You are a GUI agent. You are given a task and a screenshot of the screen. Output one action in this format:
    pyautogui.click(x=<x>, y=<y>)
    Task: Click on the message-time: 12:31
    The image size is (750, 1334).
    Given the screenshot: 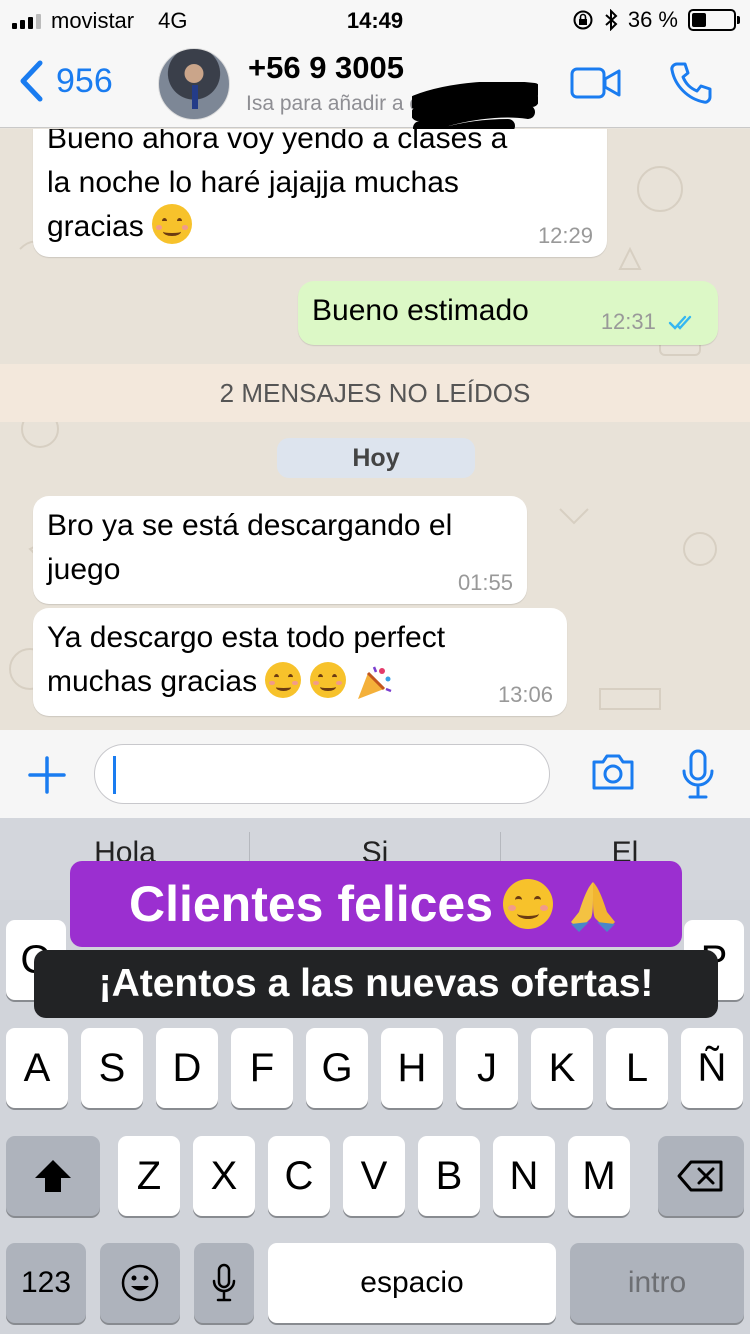 What is the action you would take?
    pyautogui.click(x=649, y=322)
    